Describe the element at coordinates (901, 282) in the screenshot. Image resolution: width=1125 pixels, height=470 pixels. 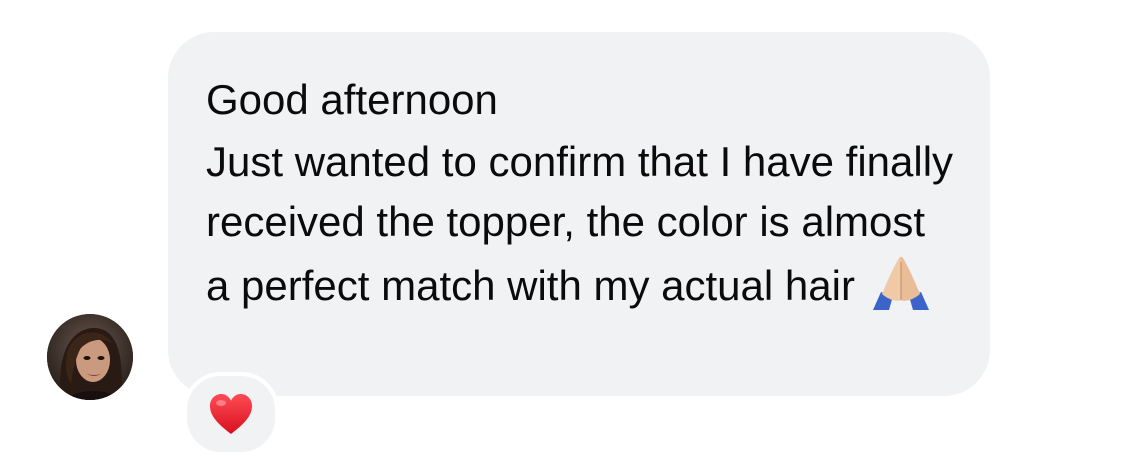
I see `praying-hands-icon` at that location.